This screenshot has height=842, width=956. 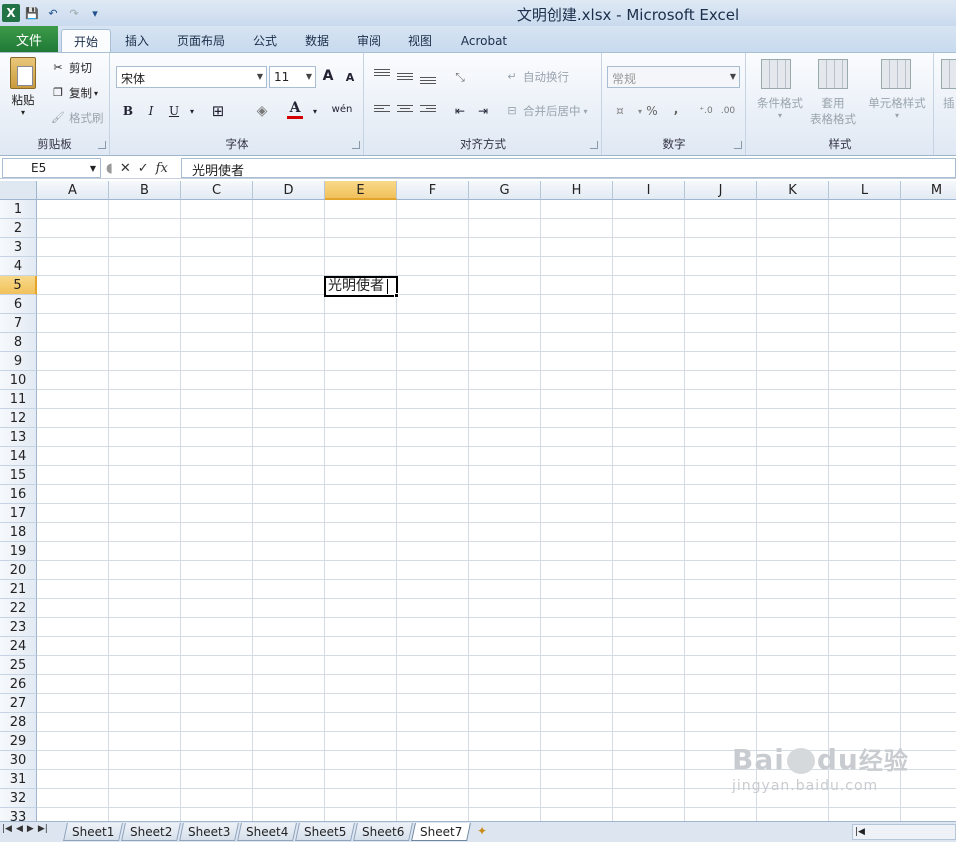 I want to click on tab-page-layout: 页面布局, so click(x=201, y=40).